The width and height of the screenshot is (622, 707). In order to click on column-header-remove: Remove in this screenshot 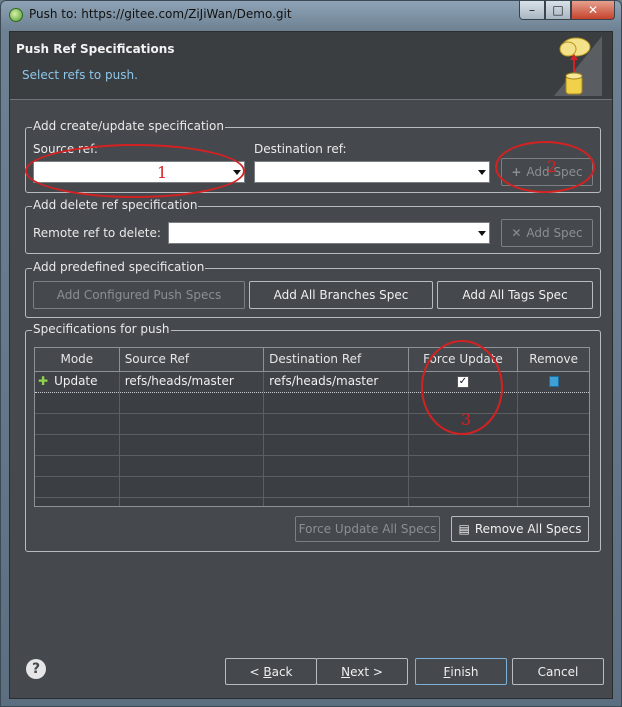, I will do `click(553, 360)`.